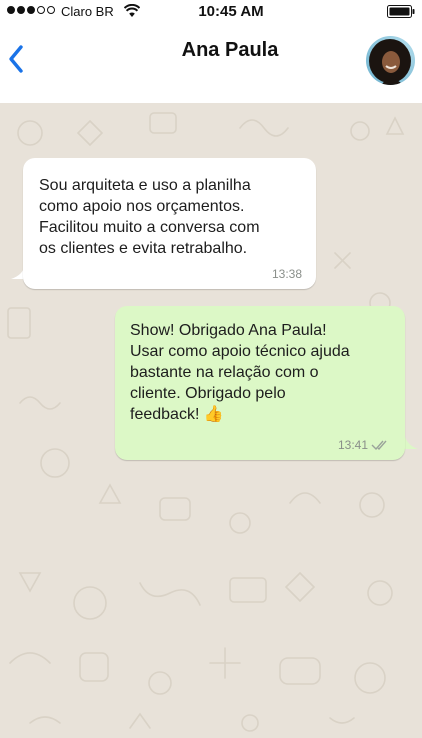  I want to click on message-meta: 13:38, so click(287, 274).